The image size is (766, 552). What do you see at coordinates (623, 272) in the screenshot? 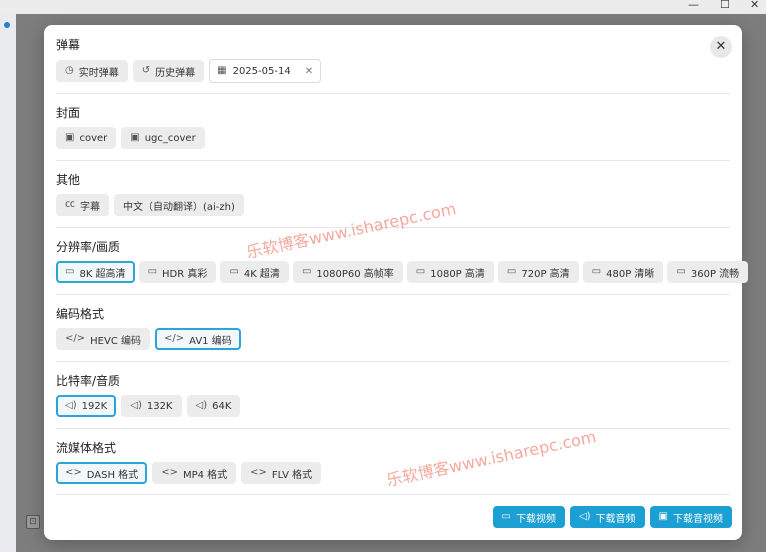
I see `resolution-480p-button: ▭ 480P 清晰` at bounding box center [623, 272].